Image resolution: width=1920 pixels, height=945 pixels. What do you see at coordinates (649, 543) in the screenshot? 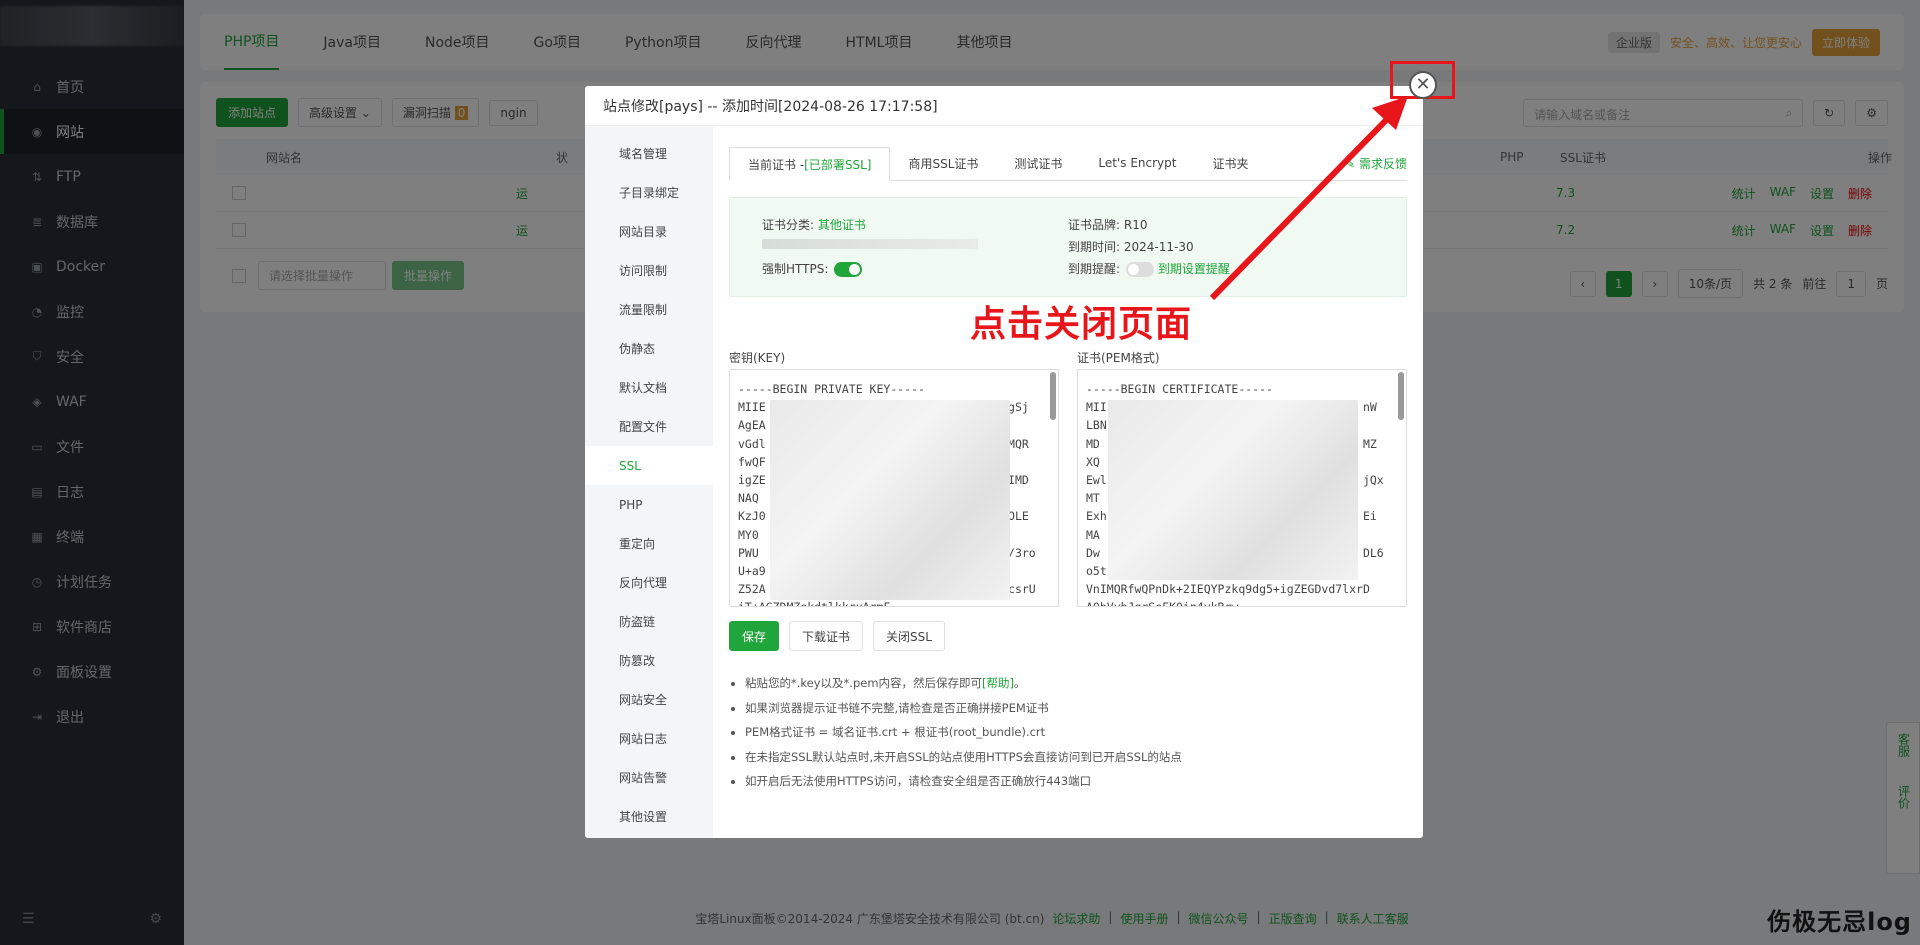
I see `modal-nav-item-10: 重定向` at bounding box center [649, 543].